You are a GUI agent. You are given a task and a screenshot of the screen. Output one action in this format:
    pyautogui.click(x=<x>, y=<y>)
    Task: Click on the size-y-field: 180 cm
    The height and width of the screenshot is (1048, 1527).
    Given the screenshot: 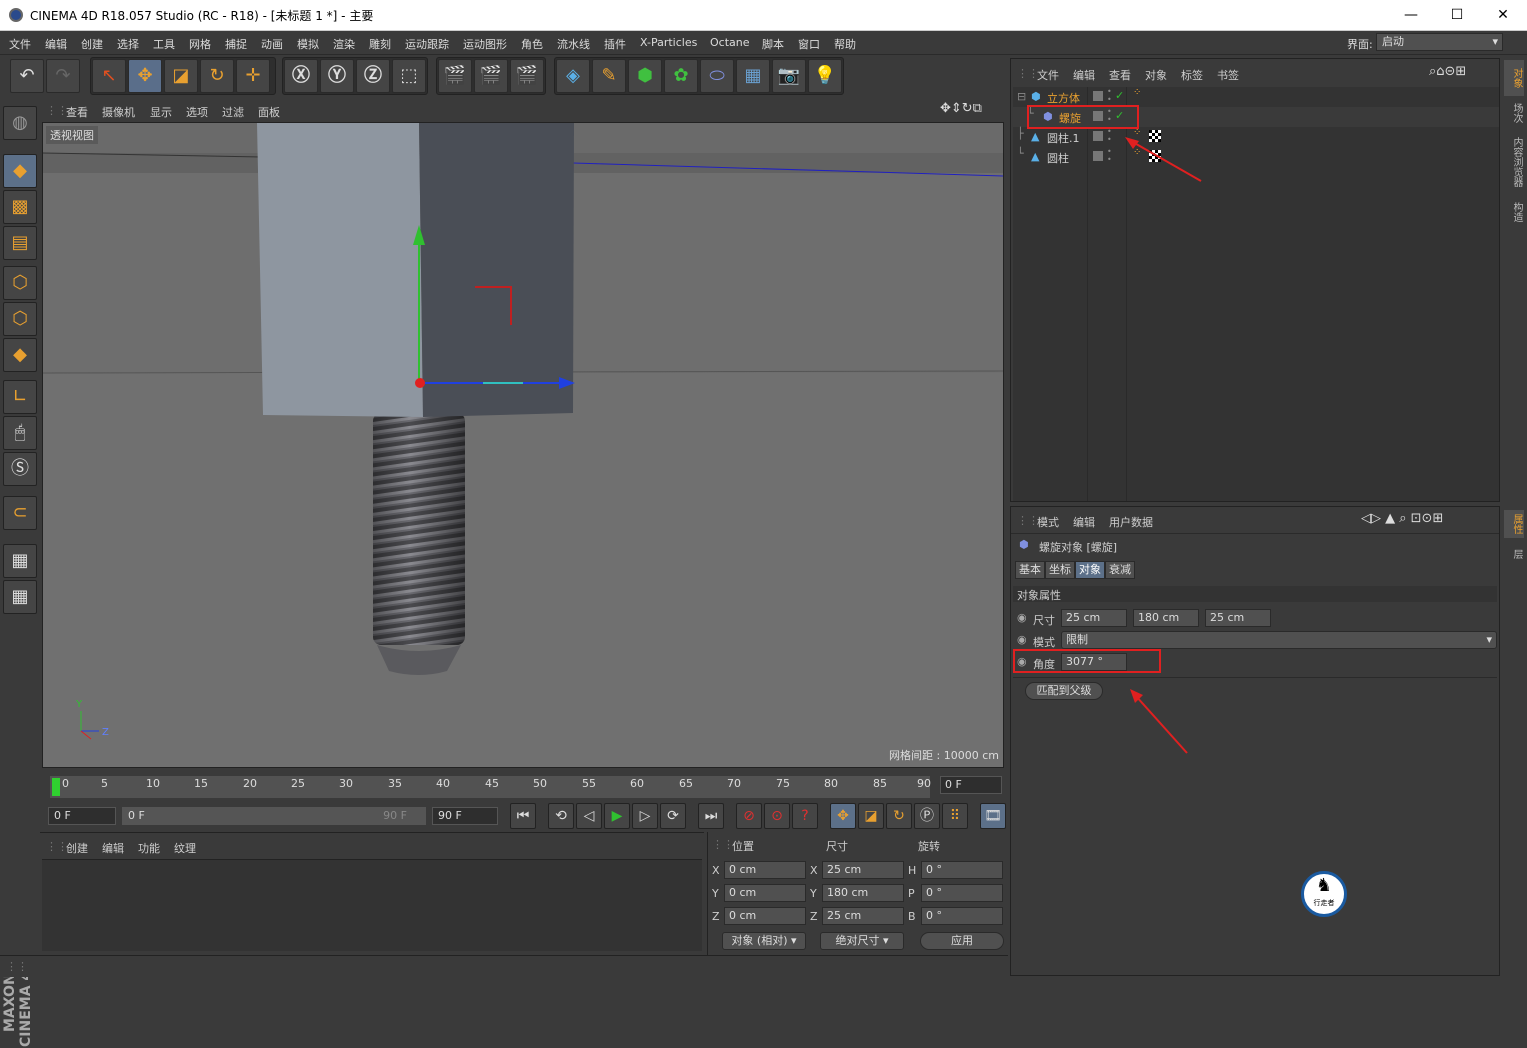 What is the action you would take?
    pyautogui.click(x=863, y=893)
    